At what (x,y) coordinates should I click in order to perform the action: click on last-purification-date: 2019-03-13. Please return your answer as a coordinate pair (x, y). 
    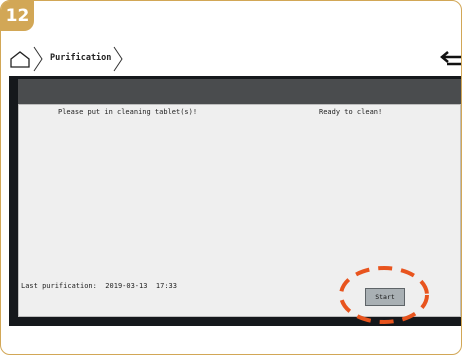
    Looking at the image, I should click on (126, 286).